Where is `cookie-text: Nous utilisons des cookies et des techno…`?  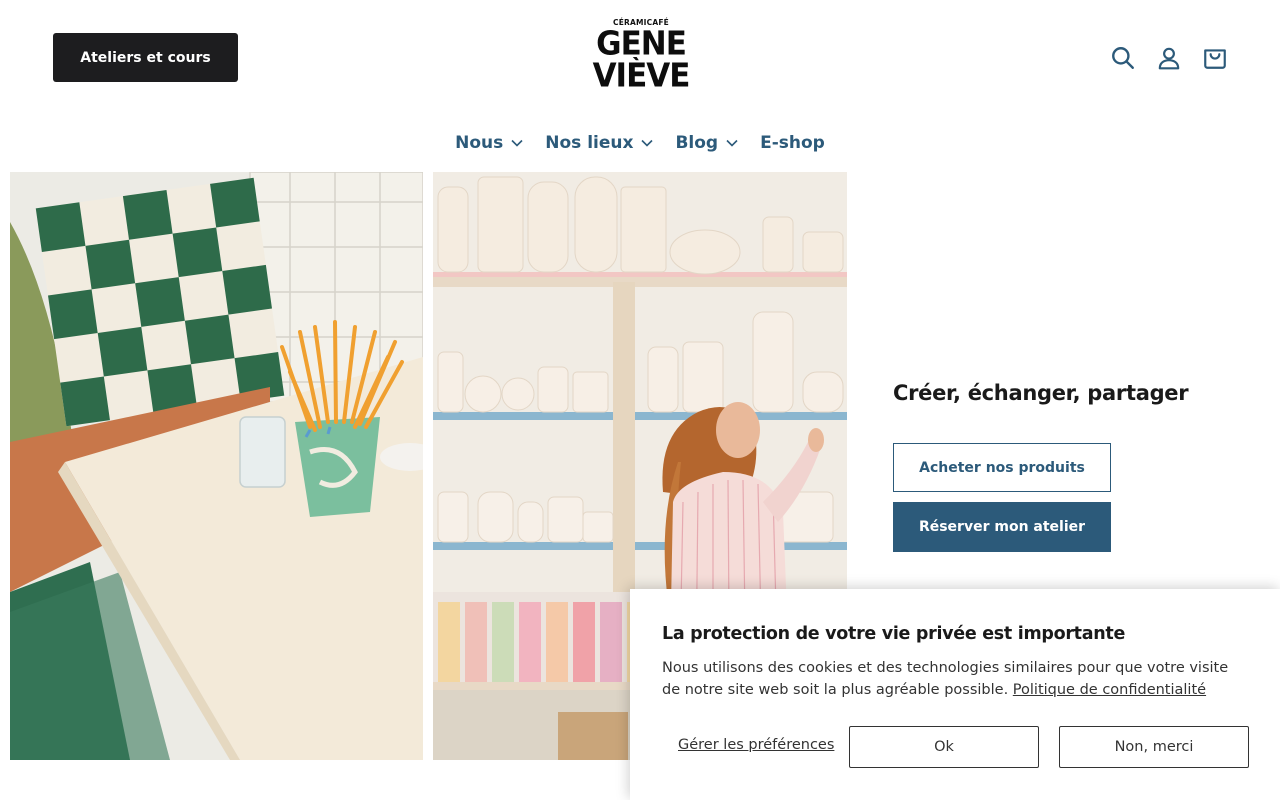 cookie-text: Nous utilisons des cookies et des techno… is located at coordinates (952, 679).